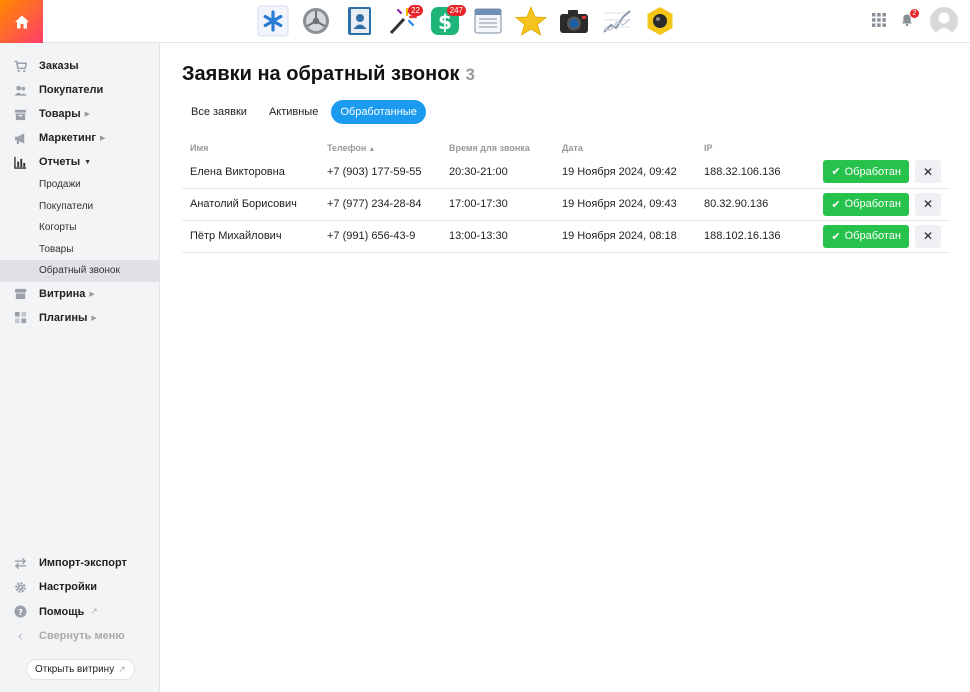  I want to click on column-header-actions, so click(877, 148).